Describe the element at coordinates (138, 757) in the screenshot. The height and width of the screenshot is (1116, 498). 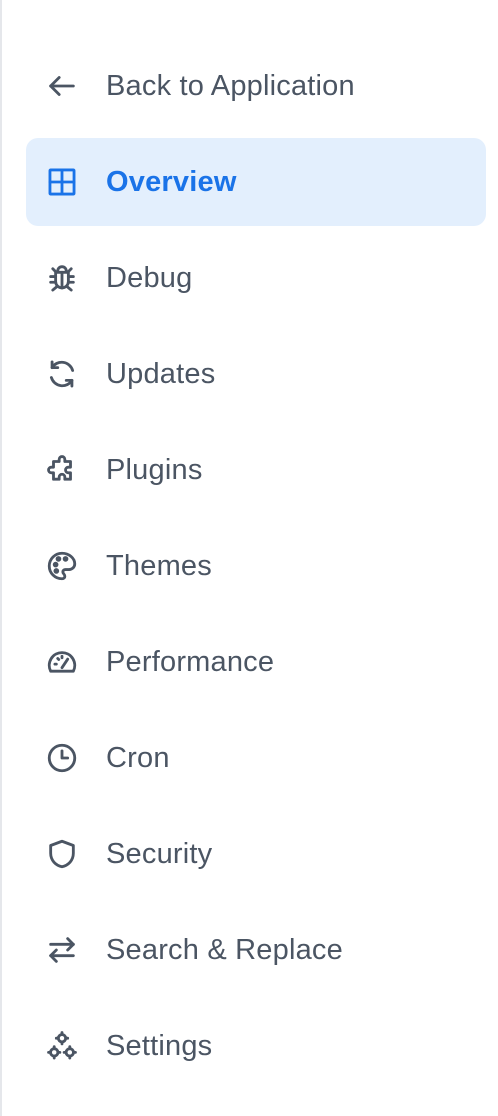
I see `sidebar-item-label: Cron` at that location.